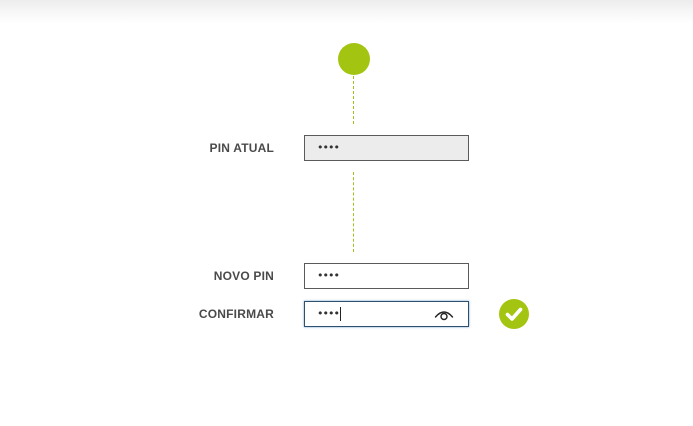 The width and height of the screenshot is (693, 426). What do you see at coordinates (354, 59) in the screenshot?
I see `step-dot-icon` at bounding box center [354, 59].